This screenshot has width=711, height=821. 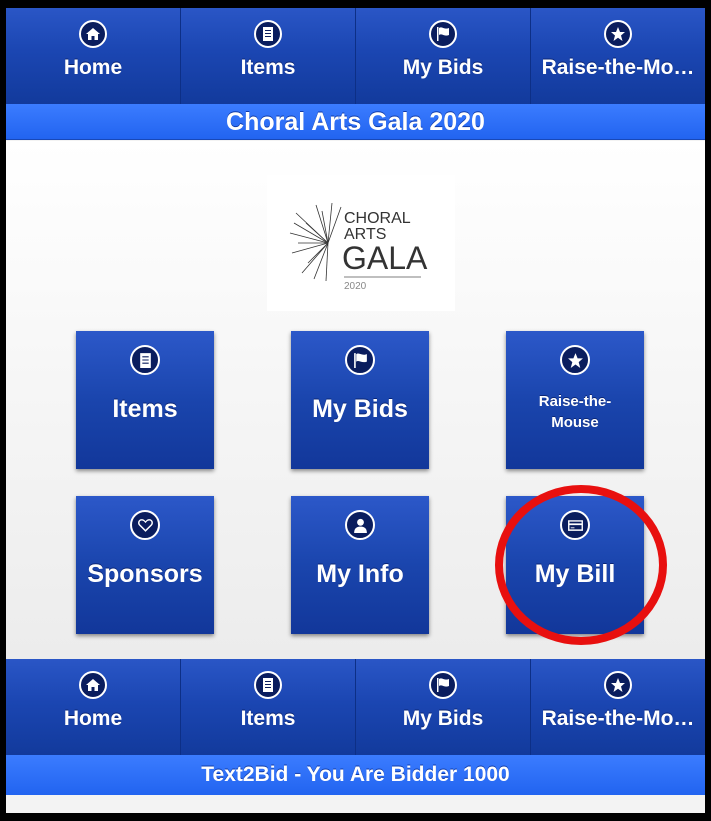 I want to click on person-icon, so click(x=360, y=525).